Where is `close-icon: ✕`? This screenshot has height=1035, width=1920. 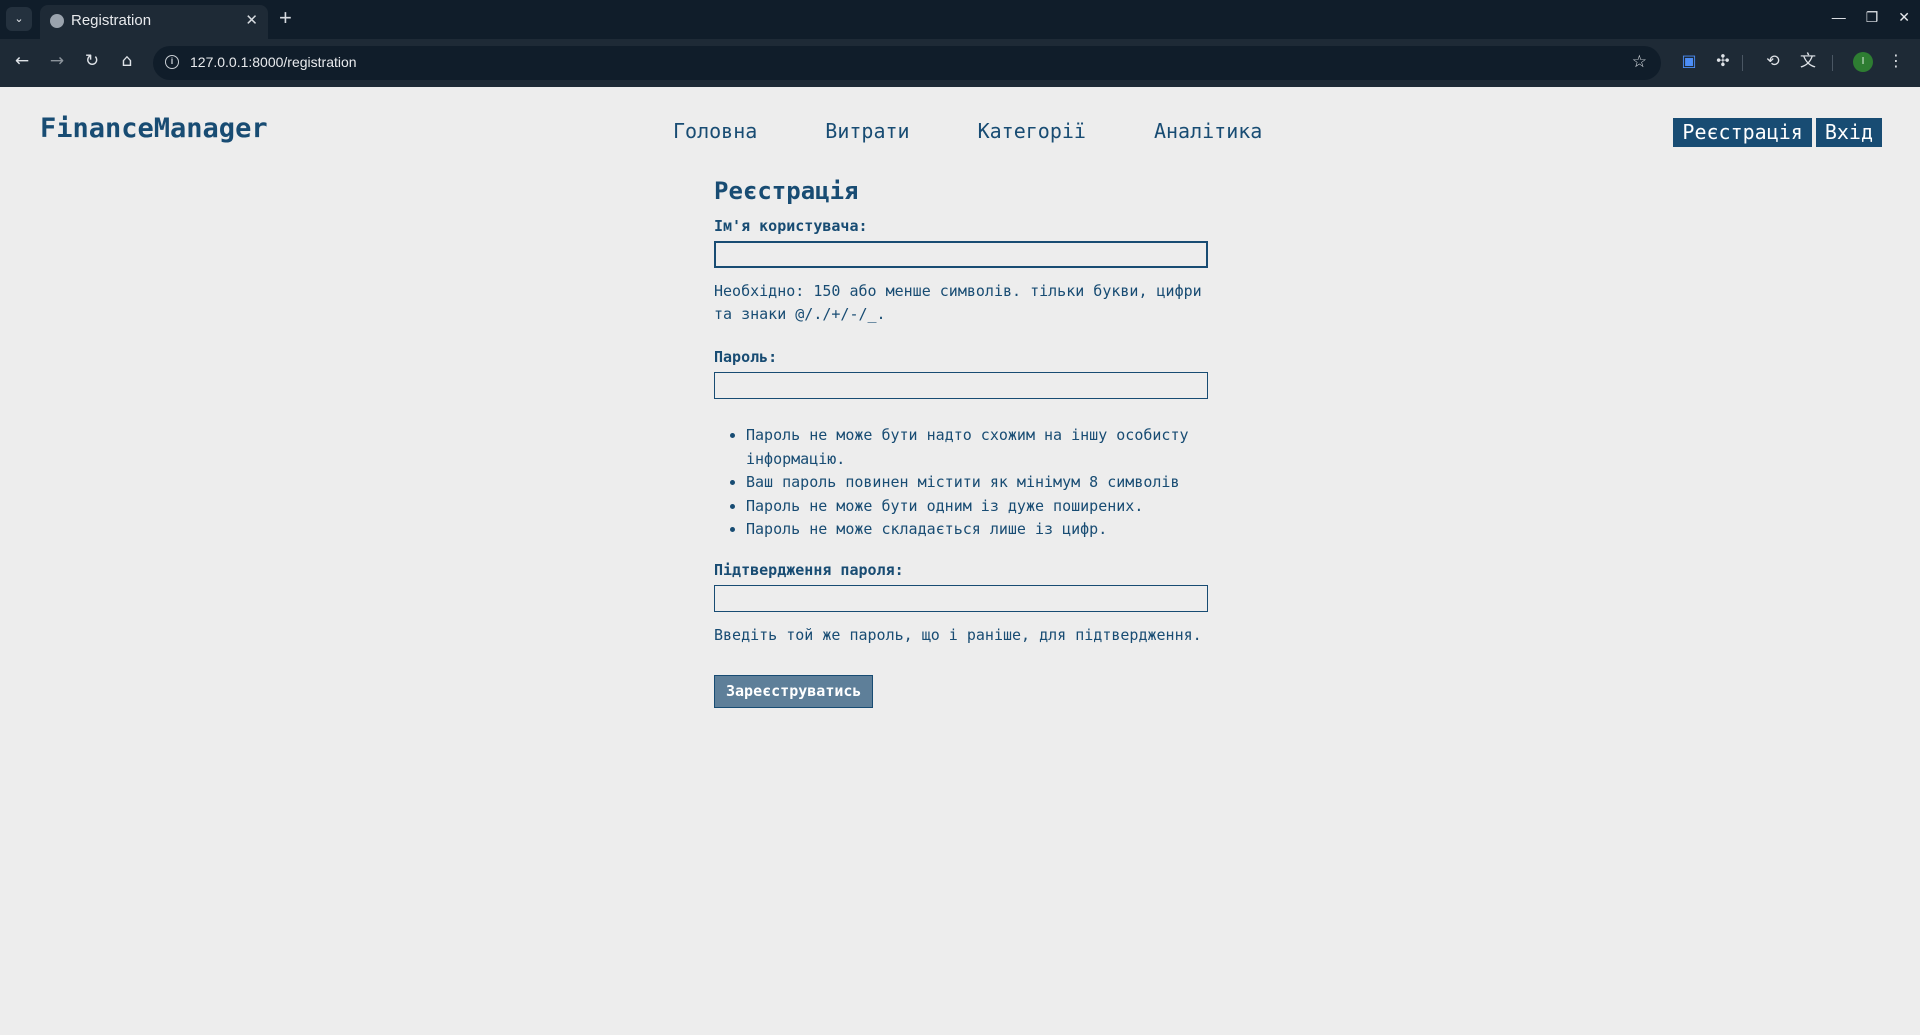
close-icon: ✕ is located at coordinates (251, 20).